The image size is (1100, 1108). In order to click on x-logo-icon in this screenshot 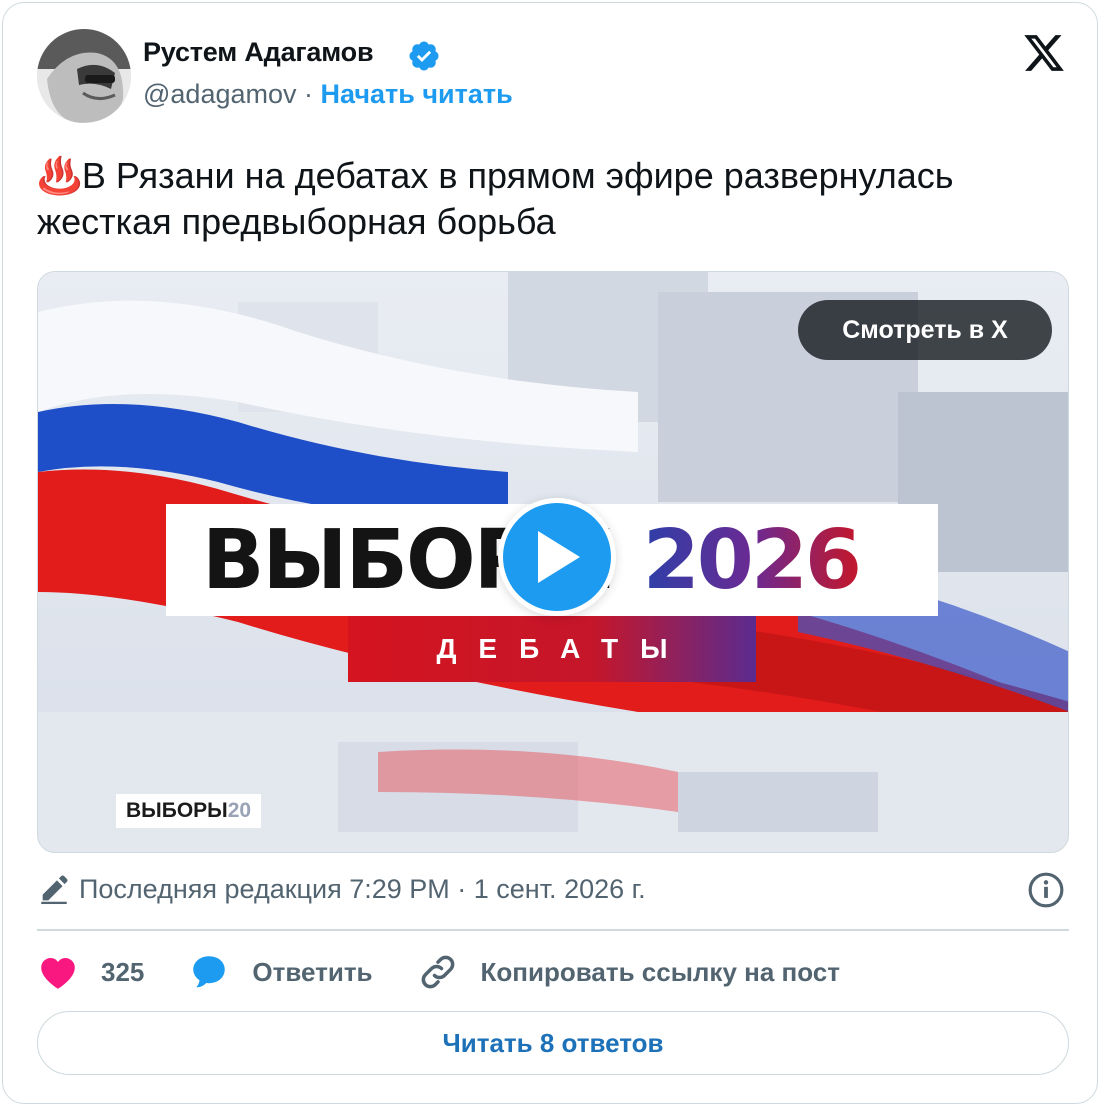, I will do `click(1044, 53)`.